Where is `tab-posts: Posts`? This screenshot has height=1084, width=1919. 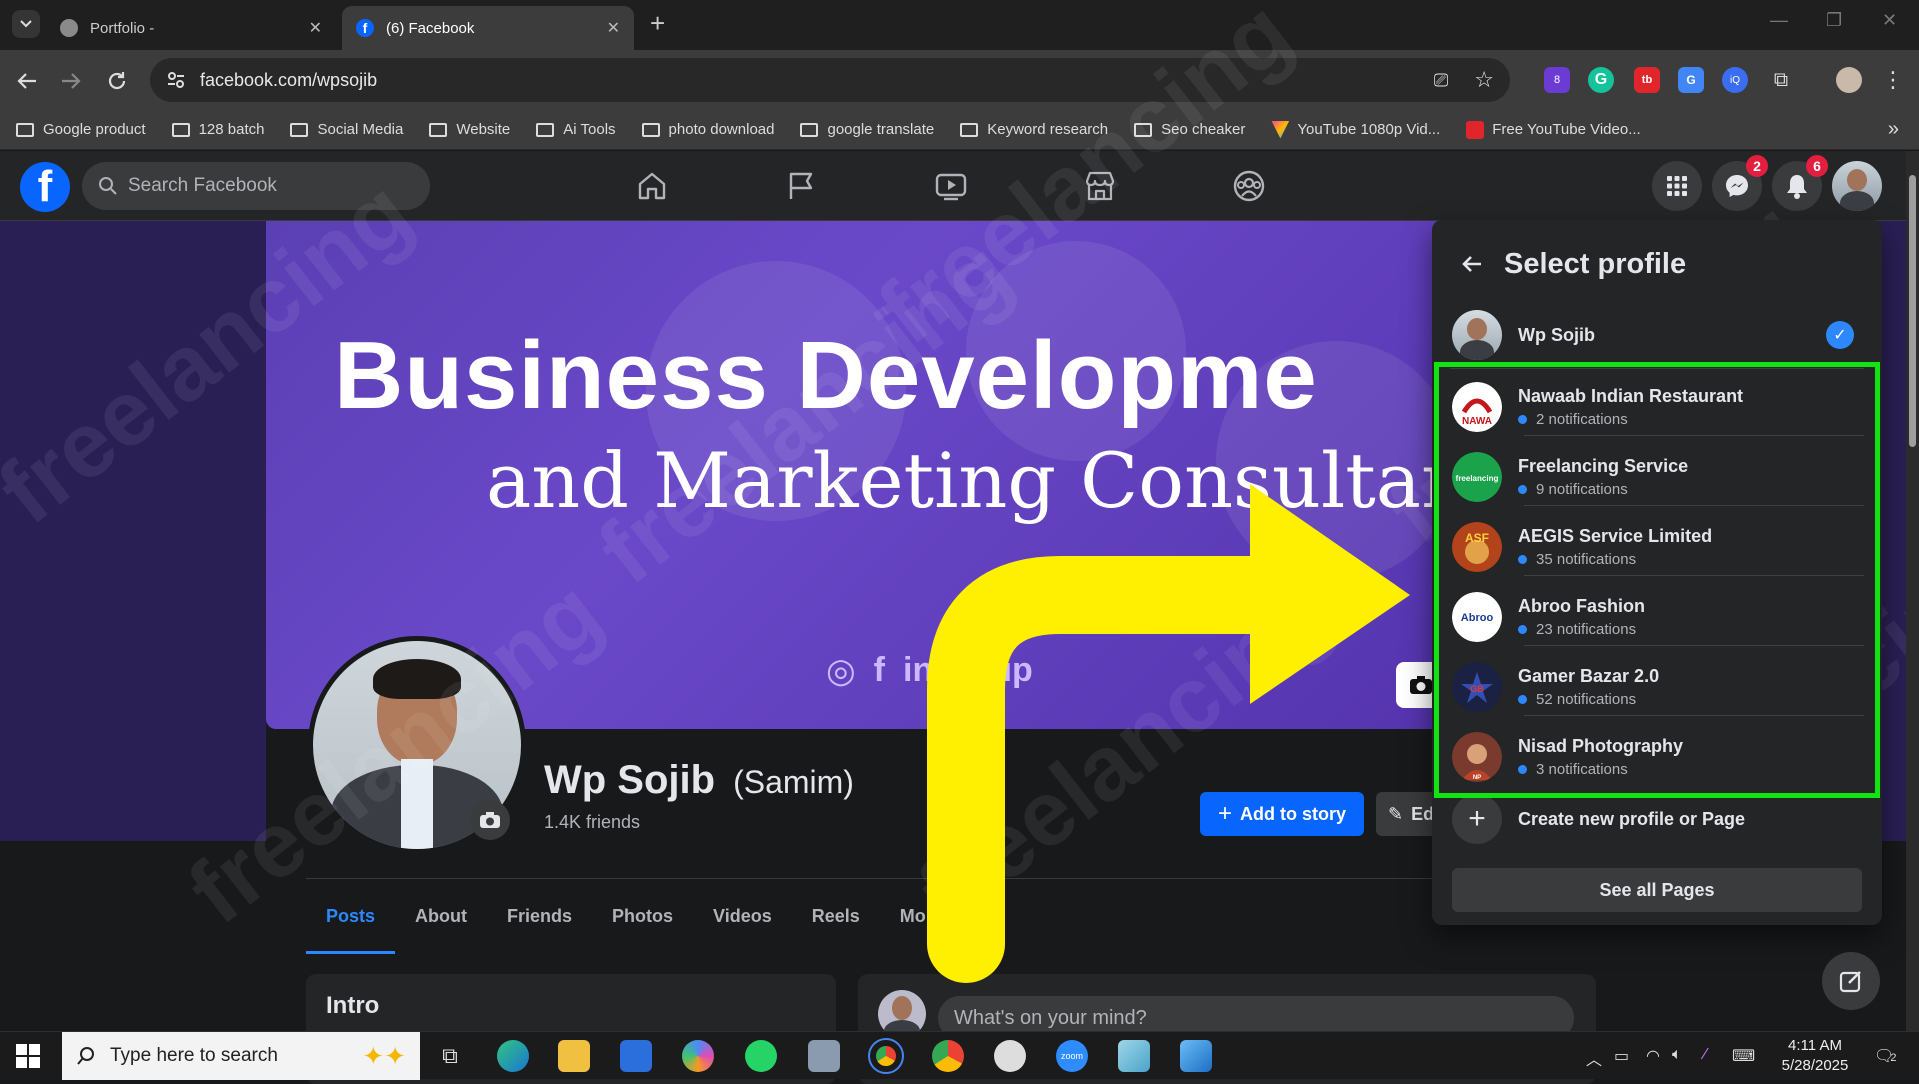 tab-posts: Posts is located at coordinates (351, 919).